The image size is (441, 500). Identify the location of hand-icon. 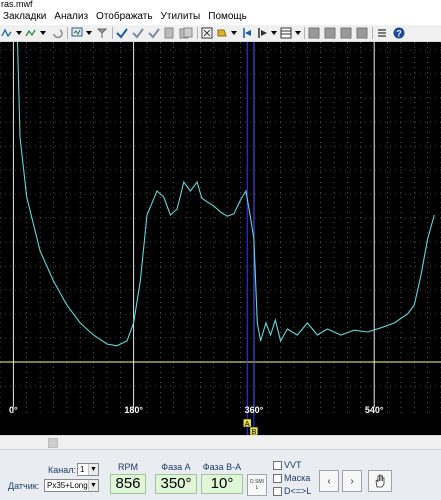
(380, 481).